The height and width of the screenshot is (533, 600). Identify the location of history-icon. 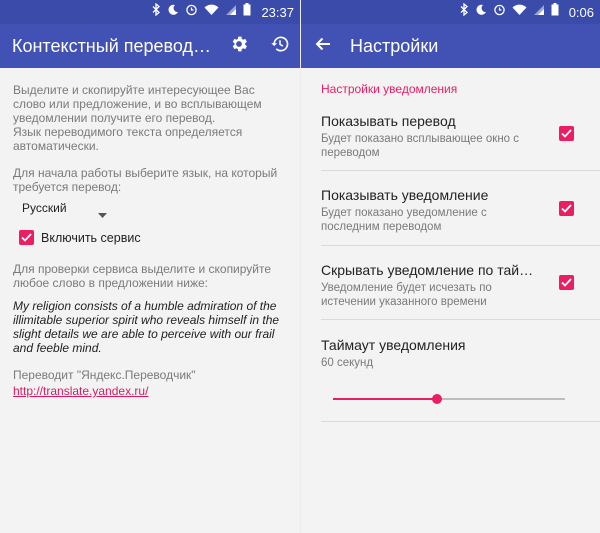
(280, 46).